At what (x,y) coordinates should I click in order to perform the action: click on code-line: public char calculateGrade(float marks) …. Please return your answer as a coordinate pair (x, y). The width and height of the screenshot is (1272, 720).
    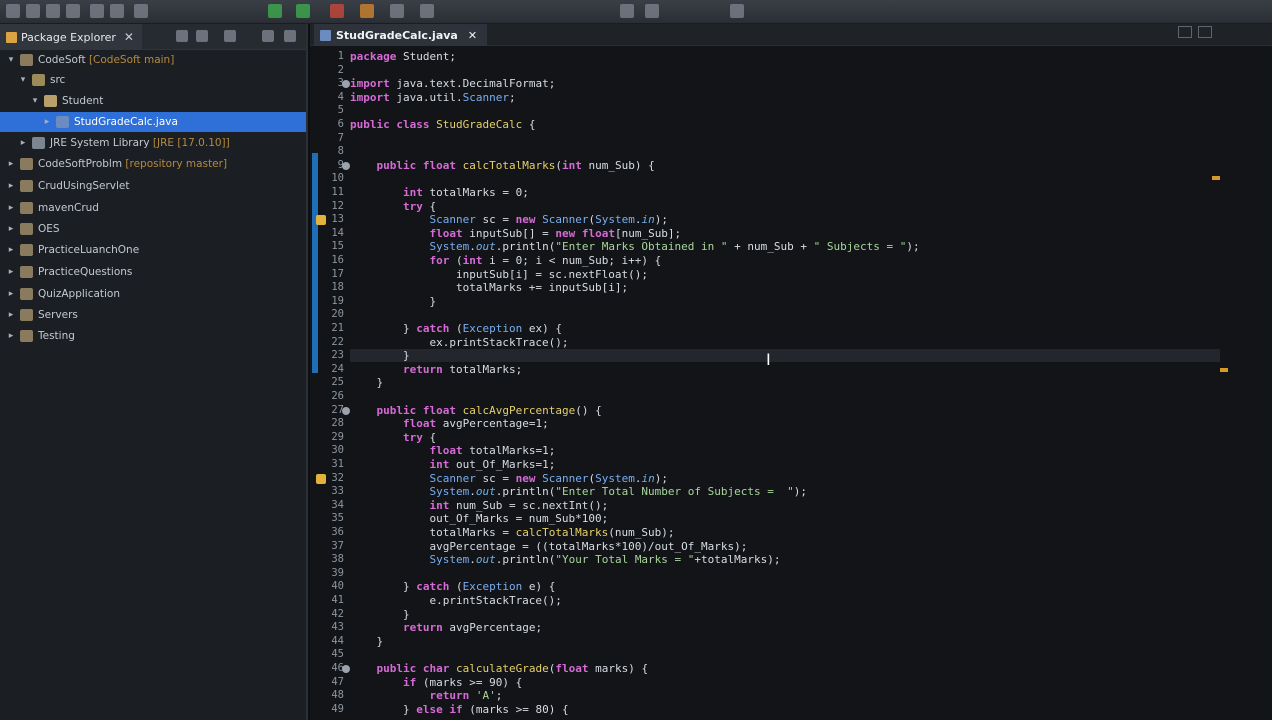
    Looking at the image, I should click on (499, 668).